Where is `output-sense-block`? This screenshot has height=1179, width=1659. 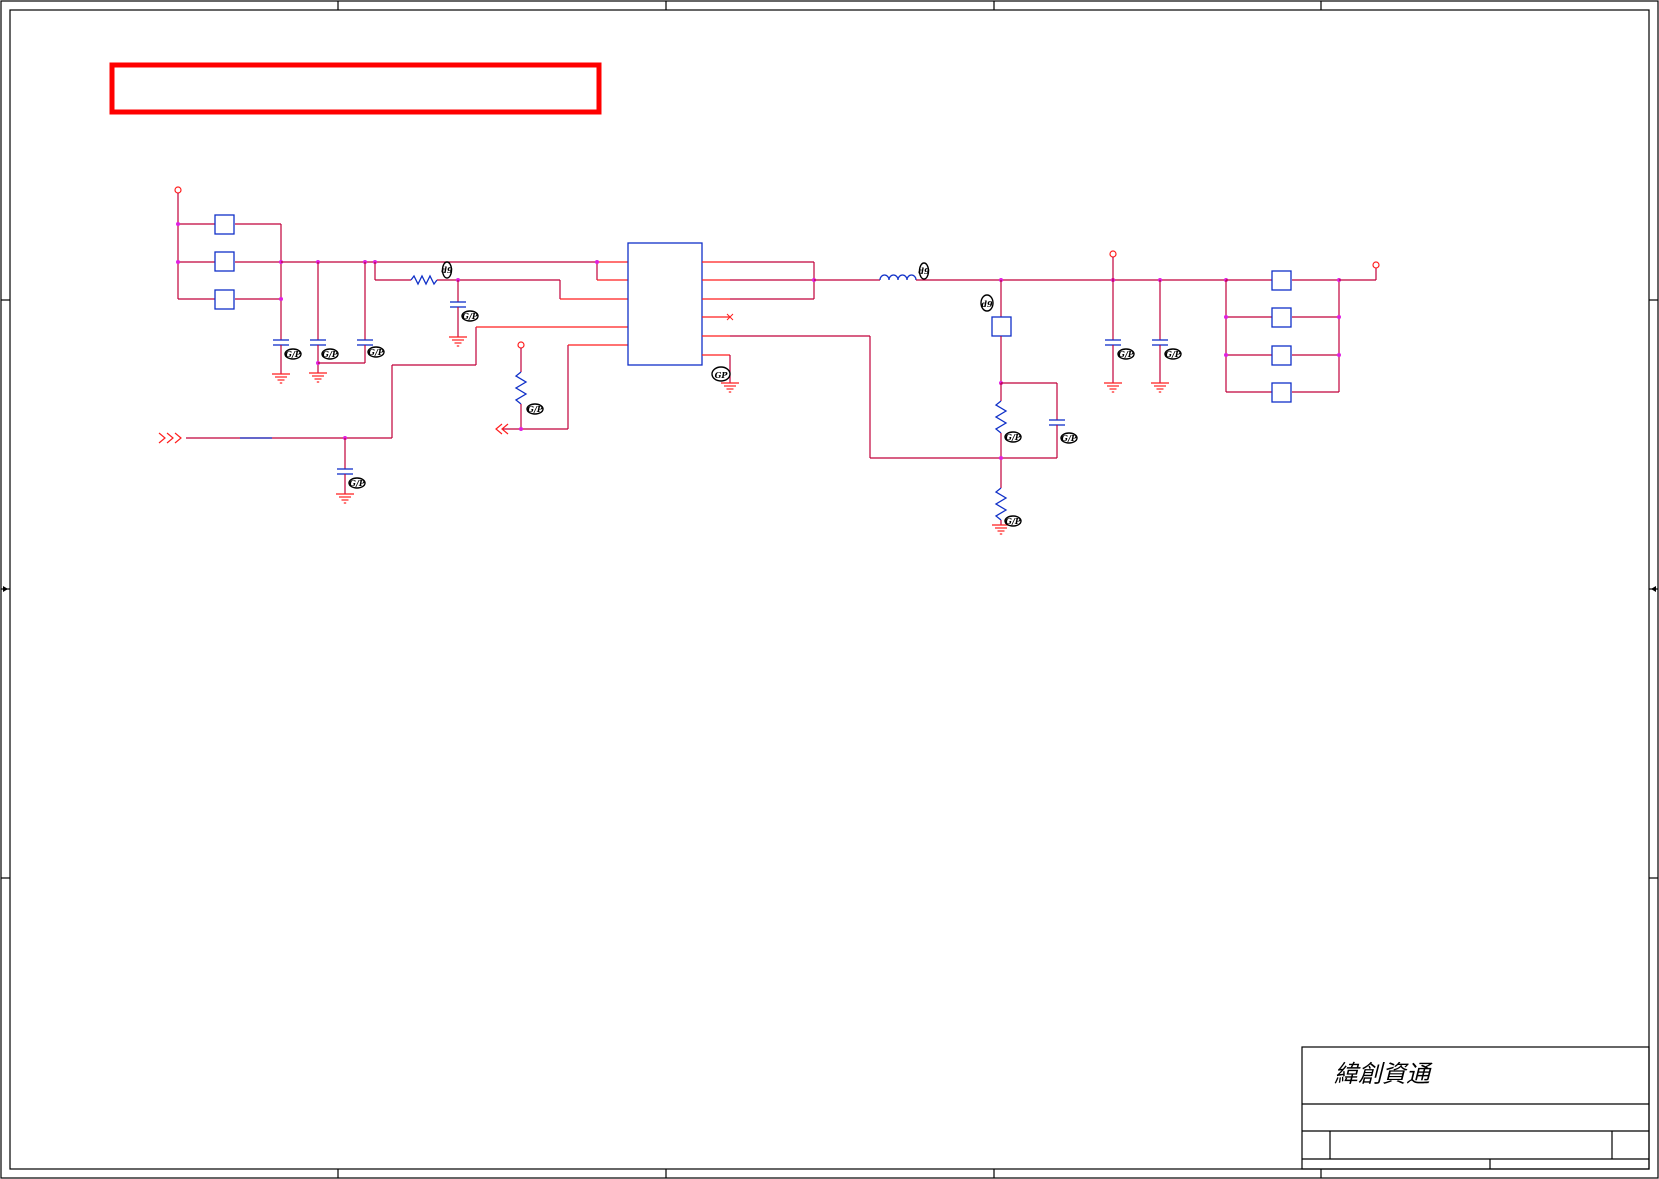 output-sense-block is located at coordinates (1028, 407).